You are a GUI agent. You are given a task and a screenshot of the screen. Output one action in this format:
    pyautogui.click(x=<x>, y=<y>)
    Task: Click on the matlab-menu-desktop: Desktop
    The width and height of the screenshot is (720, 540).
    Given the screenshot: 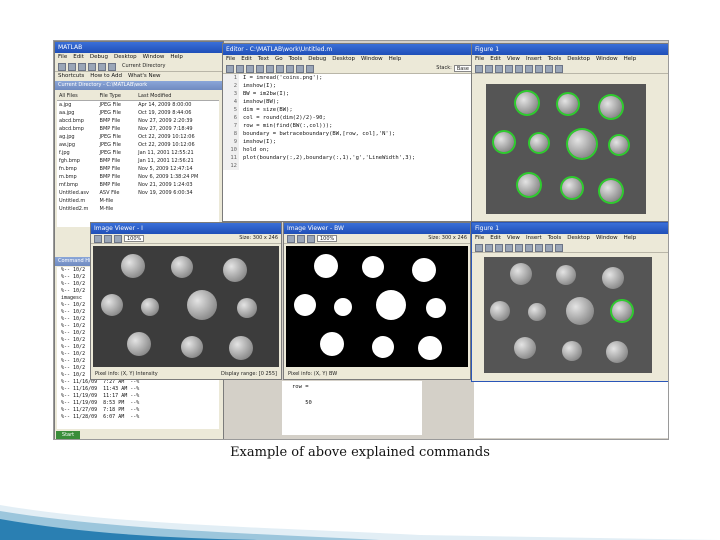 What is the action you would take?
    pyautogui.click(x=125, y=57)
    